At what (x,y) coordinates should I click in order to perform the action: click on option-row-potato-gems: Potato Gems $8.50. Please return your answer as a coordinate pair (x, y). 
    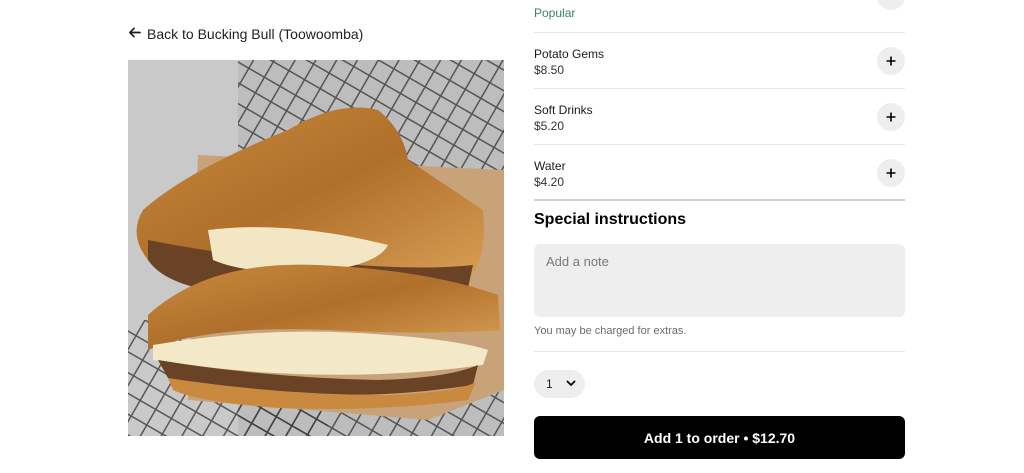
    Looking at the image, I should click on (719, 61).